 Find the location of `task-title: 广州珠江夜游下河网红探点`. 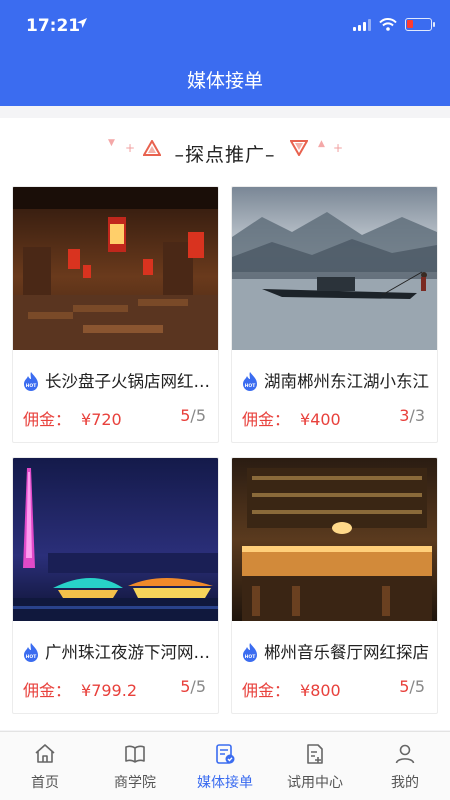

task-title: 广州珠江夜游下河网红探点 is located at coordinates (127, 652).